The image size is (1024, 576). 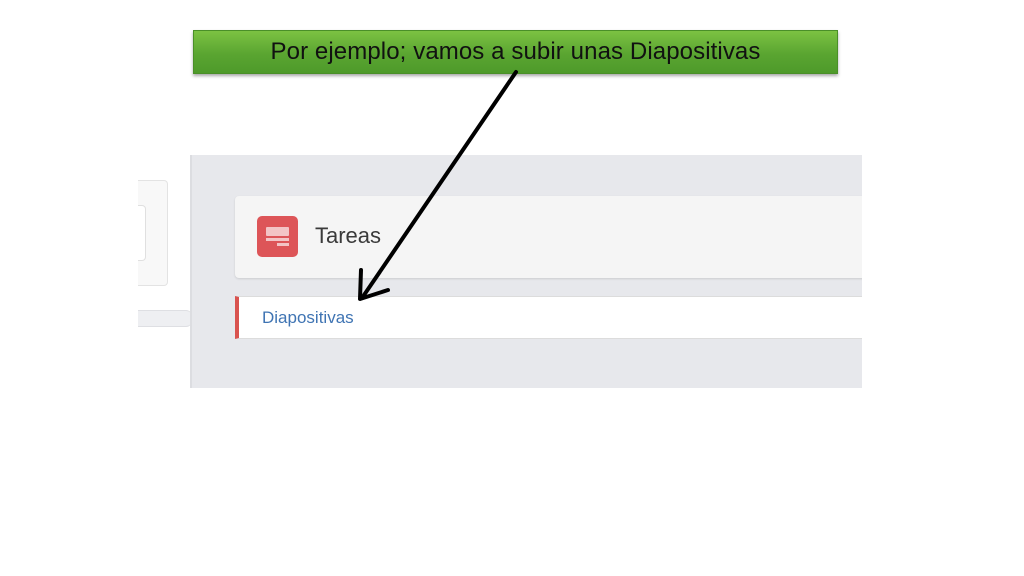 I want to click on left-panel-box, so click(x=142, y=233).